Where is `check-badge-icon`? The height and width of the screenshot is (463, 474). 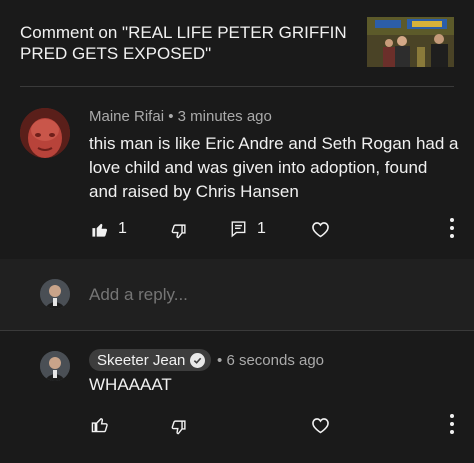 check-badge-icon is located at coordinates (198, 360).